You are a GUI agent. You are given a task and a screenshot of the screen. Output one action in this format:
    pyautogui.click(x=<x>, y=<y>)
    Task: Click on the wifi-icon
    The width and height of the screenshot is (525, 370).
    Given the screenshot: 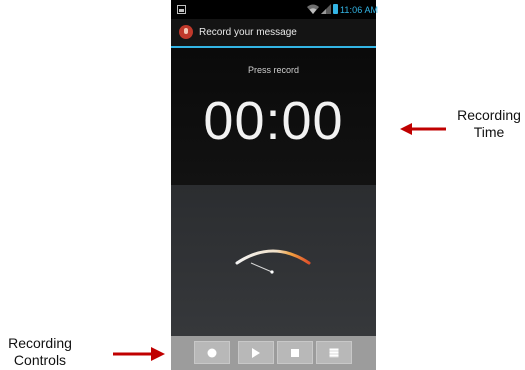 What is the action you would take?
    pyautogui.click(x=313, y=9)
    